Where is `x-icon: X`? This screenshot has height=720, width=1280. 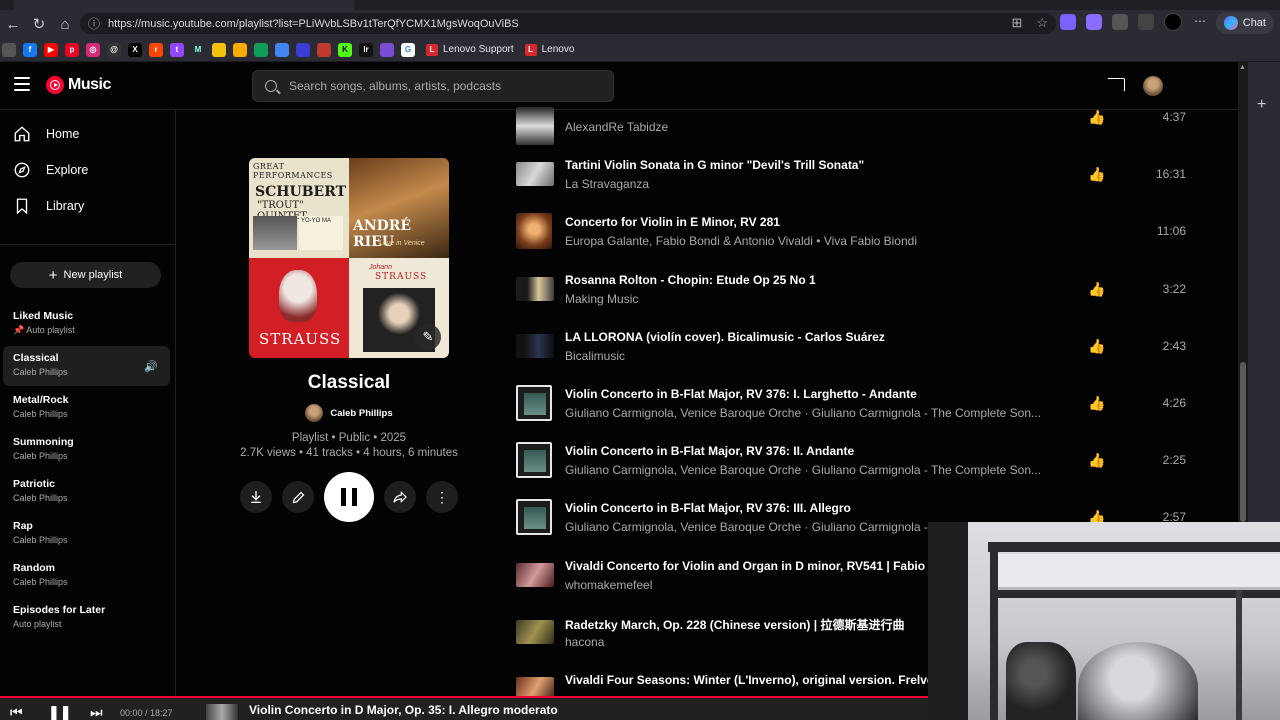
x-icon: X is located at coordinates (135, 49).